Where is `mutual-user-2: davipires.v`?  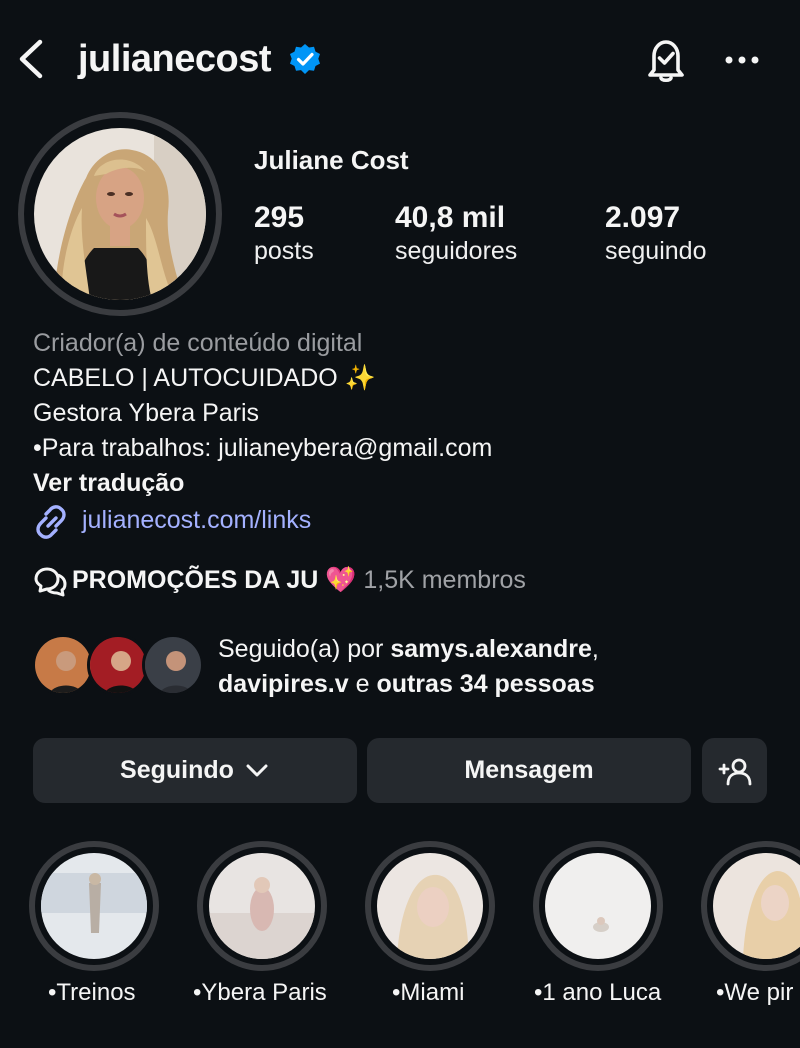
mutual-user-2: davipires.v is located at coordinates (283, 684).